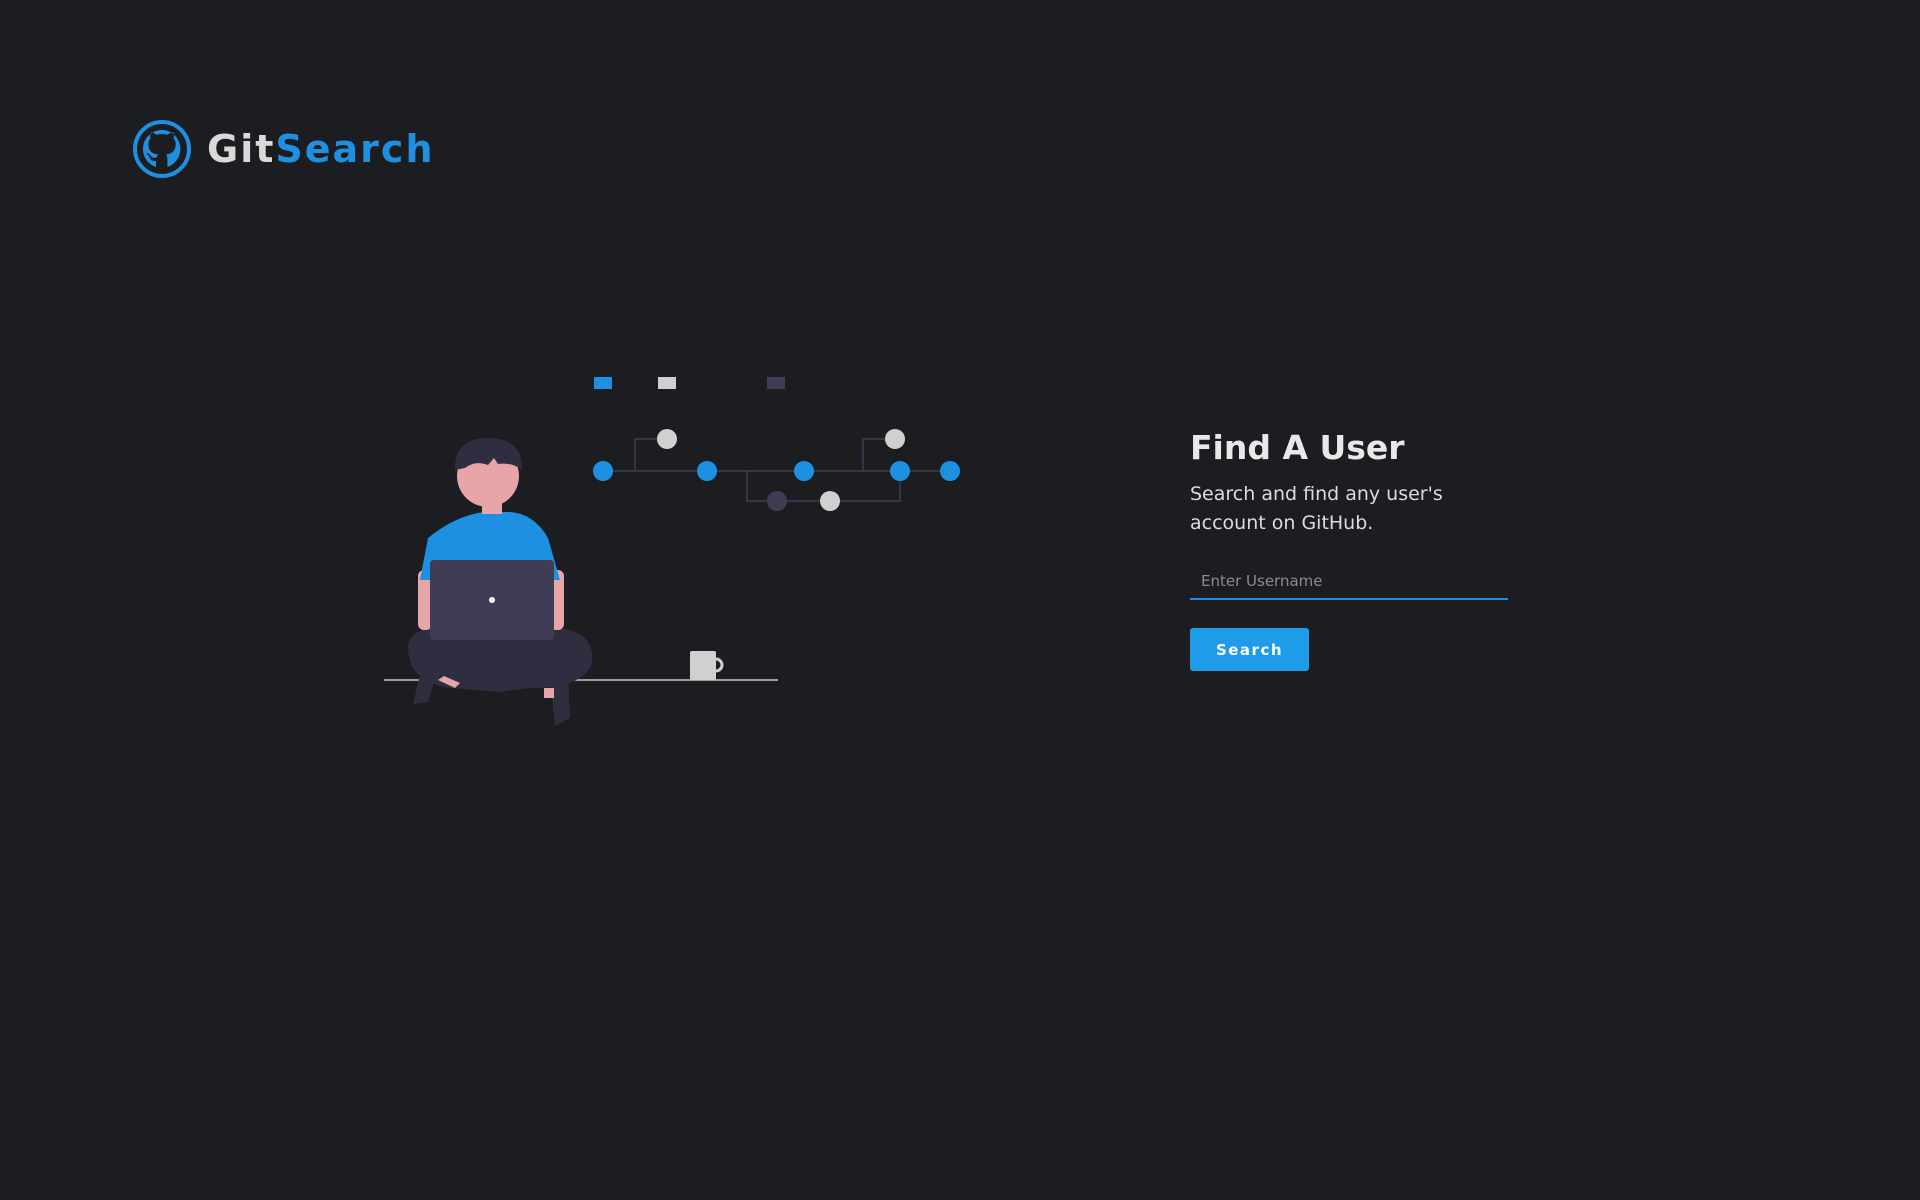 The width and height of the screenshot is (1920, 1200). I want to click on page-title: Find A User, so click(1297, 447).